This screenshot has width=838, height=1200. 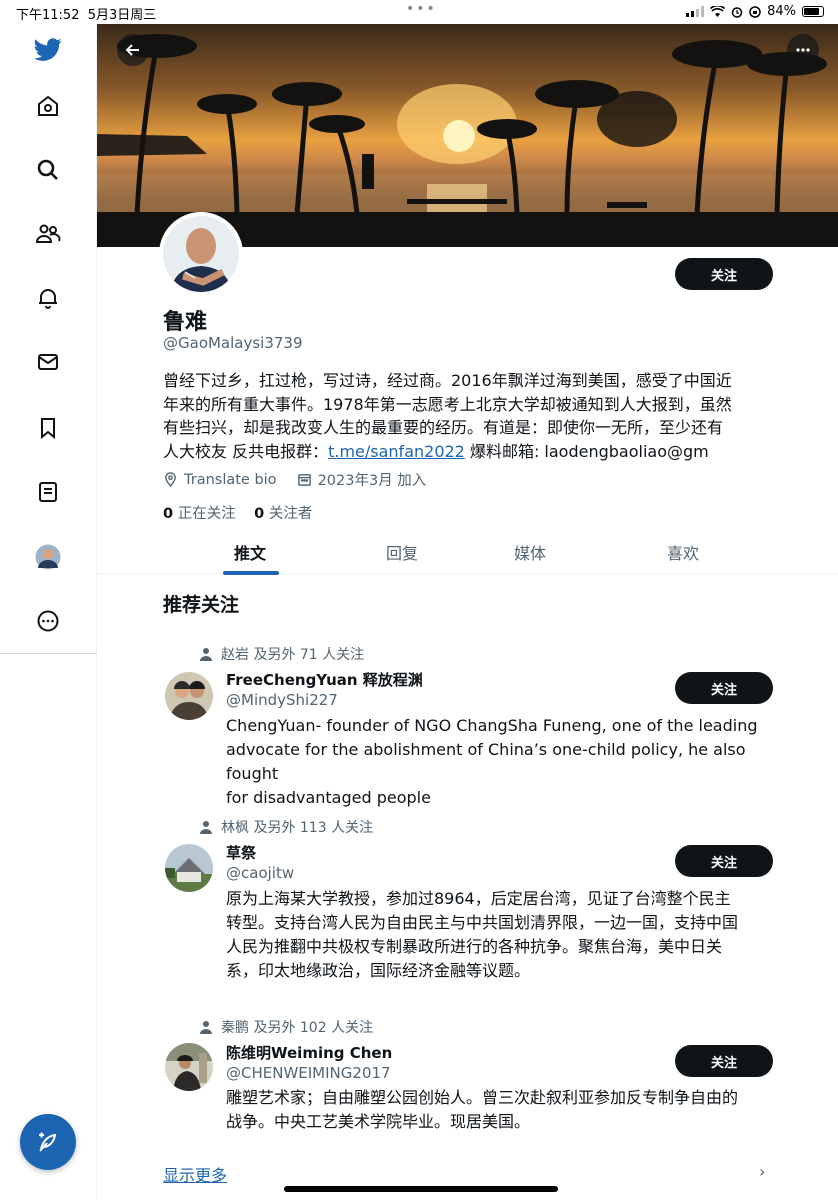 I want to click on wifi-icon, so click(x=718, y=11).